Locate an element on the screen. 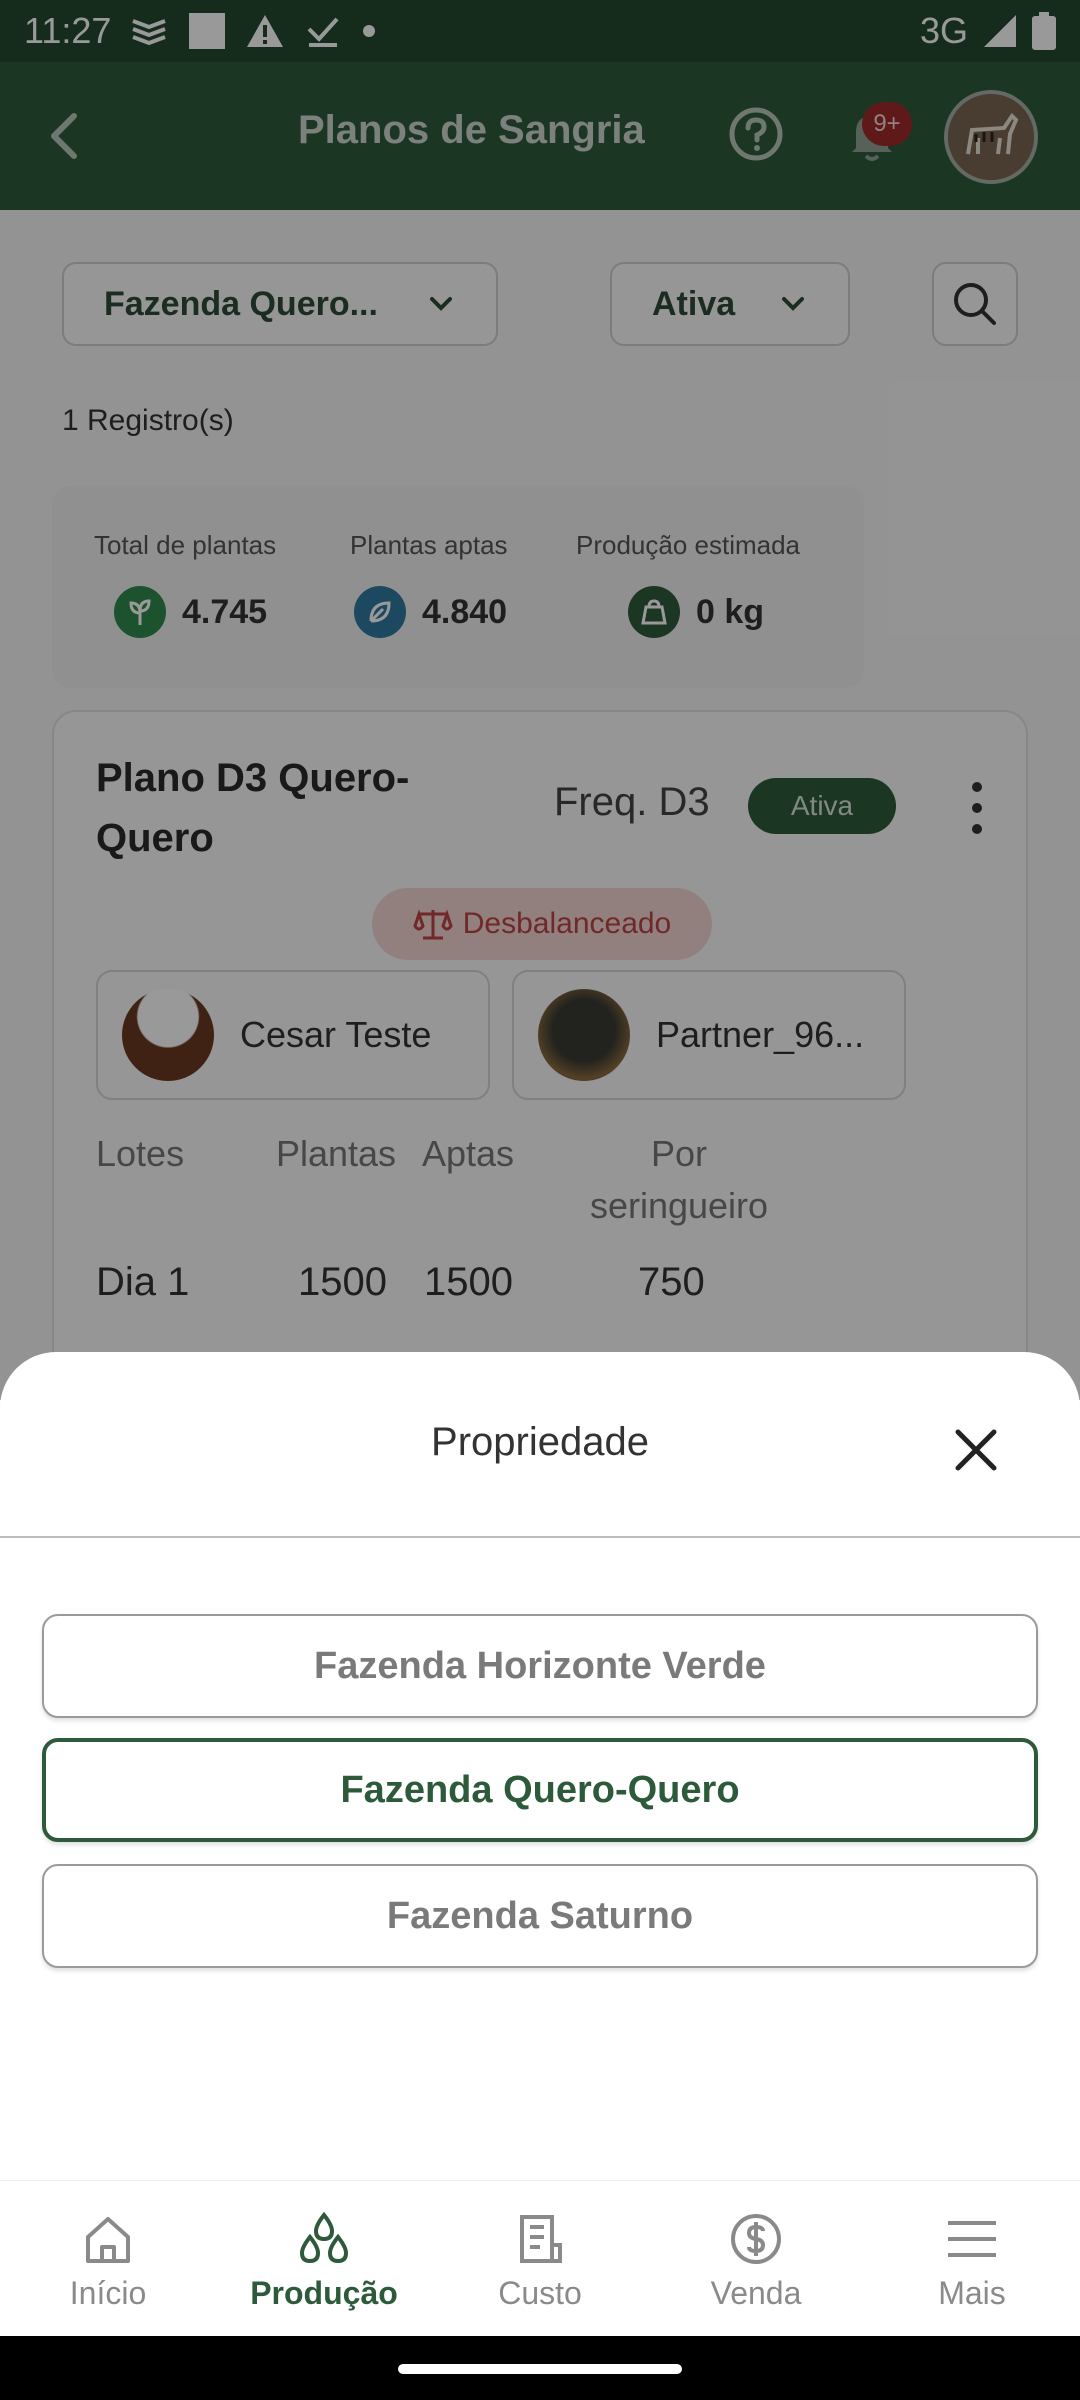 Image resolution: width=1080 pixels, height=2400 pixels. nav-producao: Produção is located at coordinates (324, 2261).